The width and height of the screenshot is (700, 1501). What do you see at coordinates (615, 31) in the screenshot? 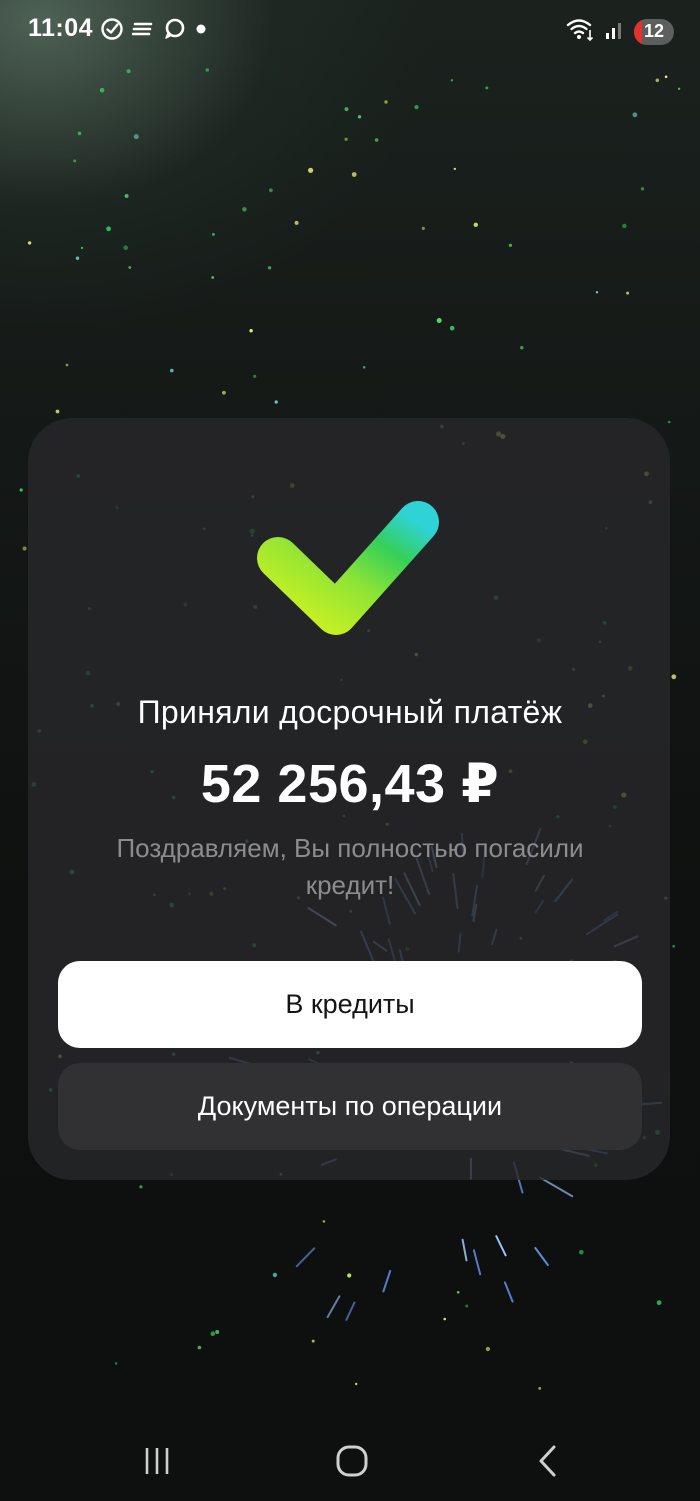
I see `signal-icon` at bounding box center [615, 31].